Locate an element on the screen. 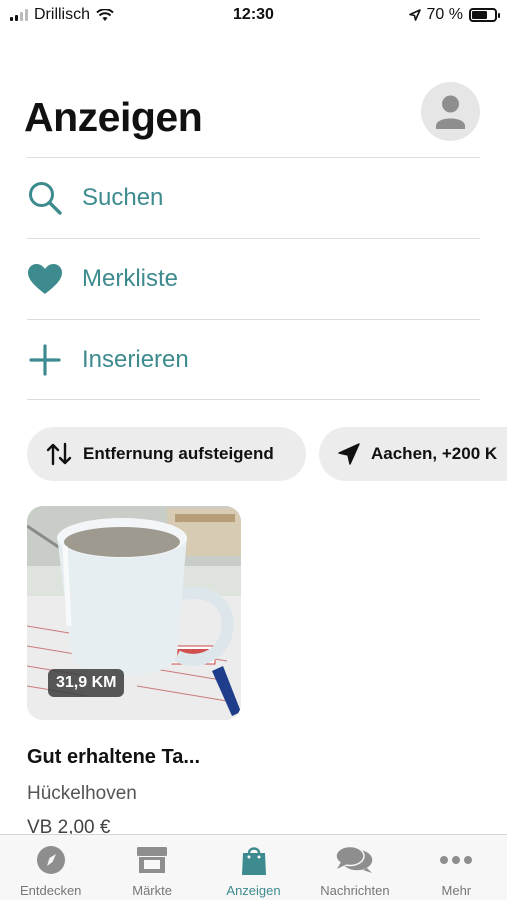 The image size is (507, 900). listing-image: 31,9 KM is located at coordinates (134, 613).